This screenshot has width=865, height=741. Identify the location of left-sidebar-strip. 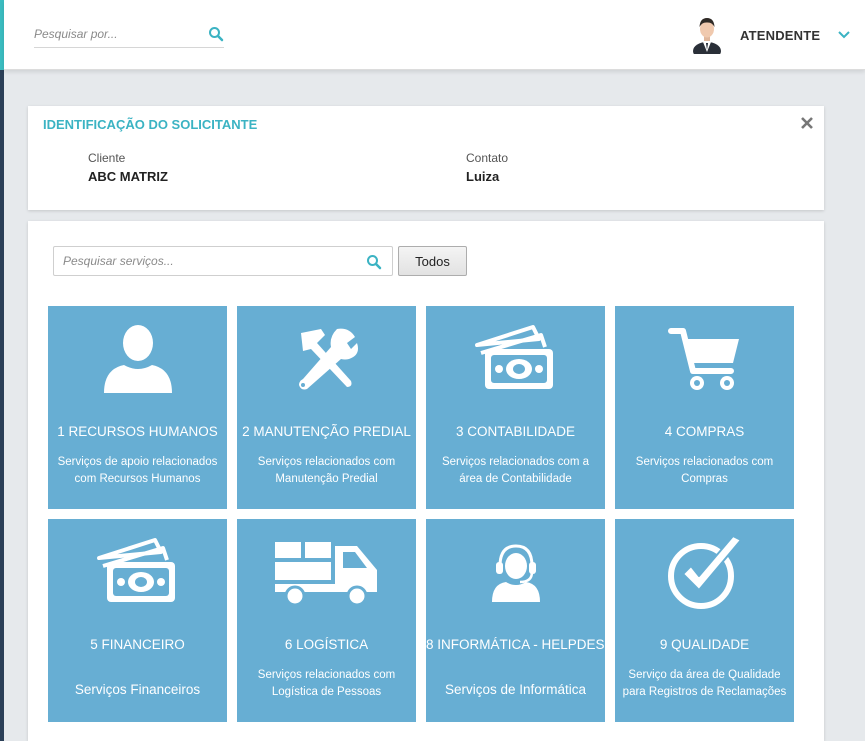
(2, 370).